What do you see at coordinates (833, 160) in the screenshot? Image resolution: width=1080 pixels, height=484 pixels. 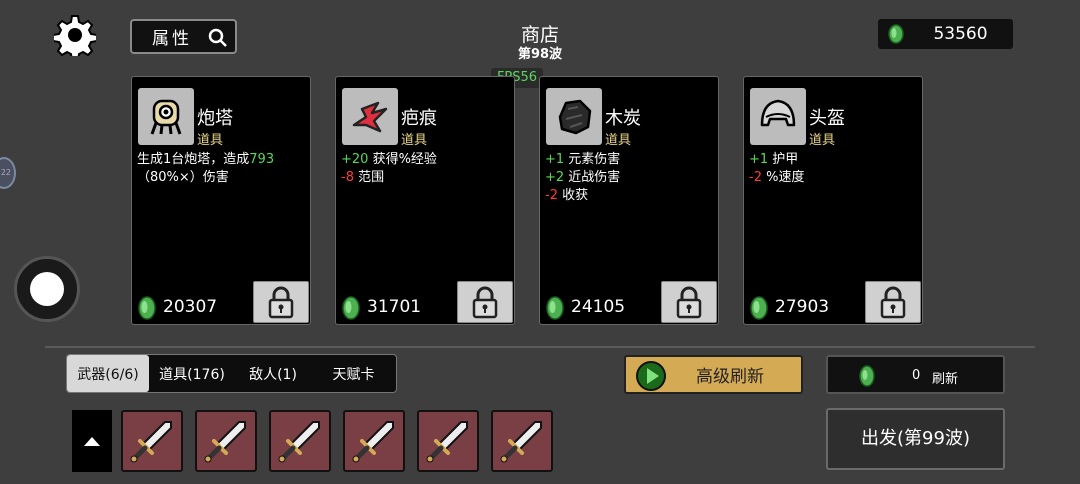 I see `description-line: +1 护甲` at bounding box center [833, 160].